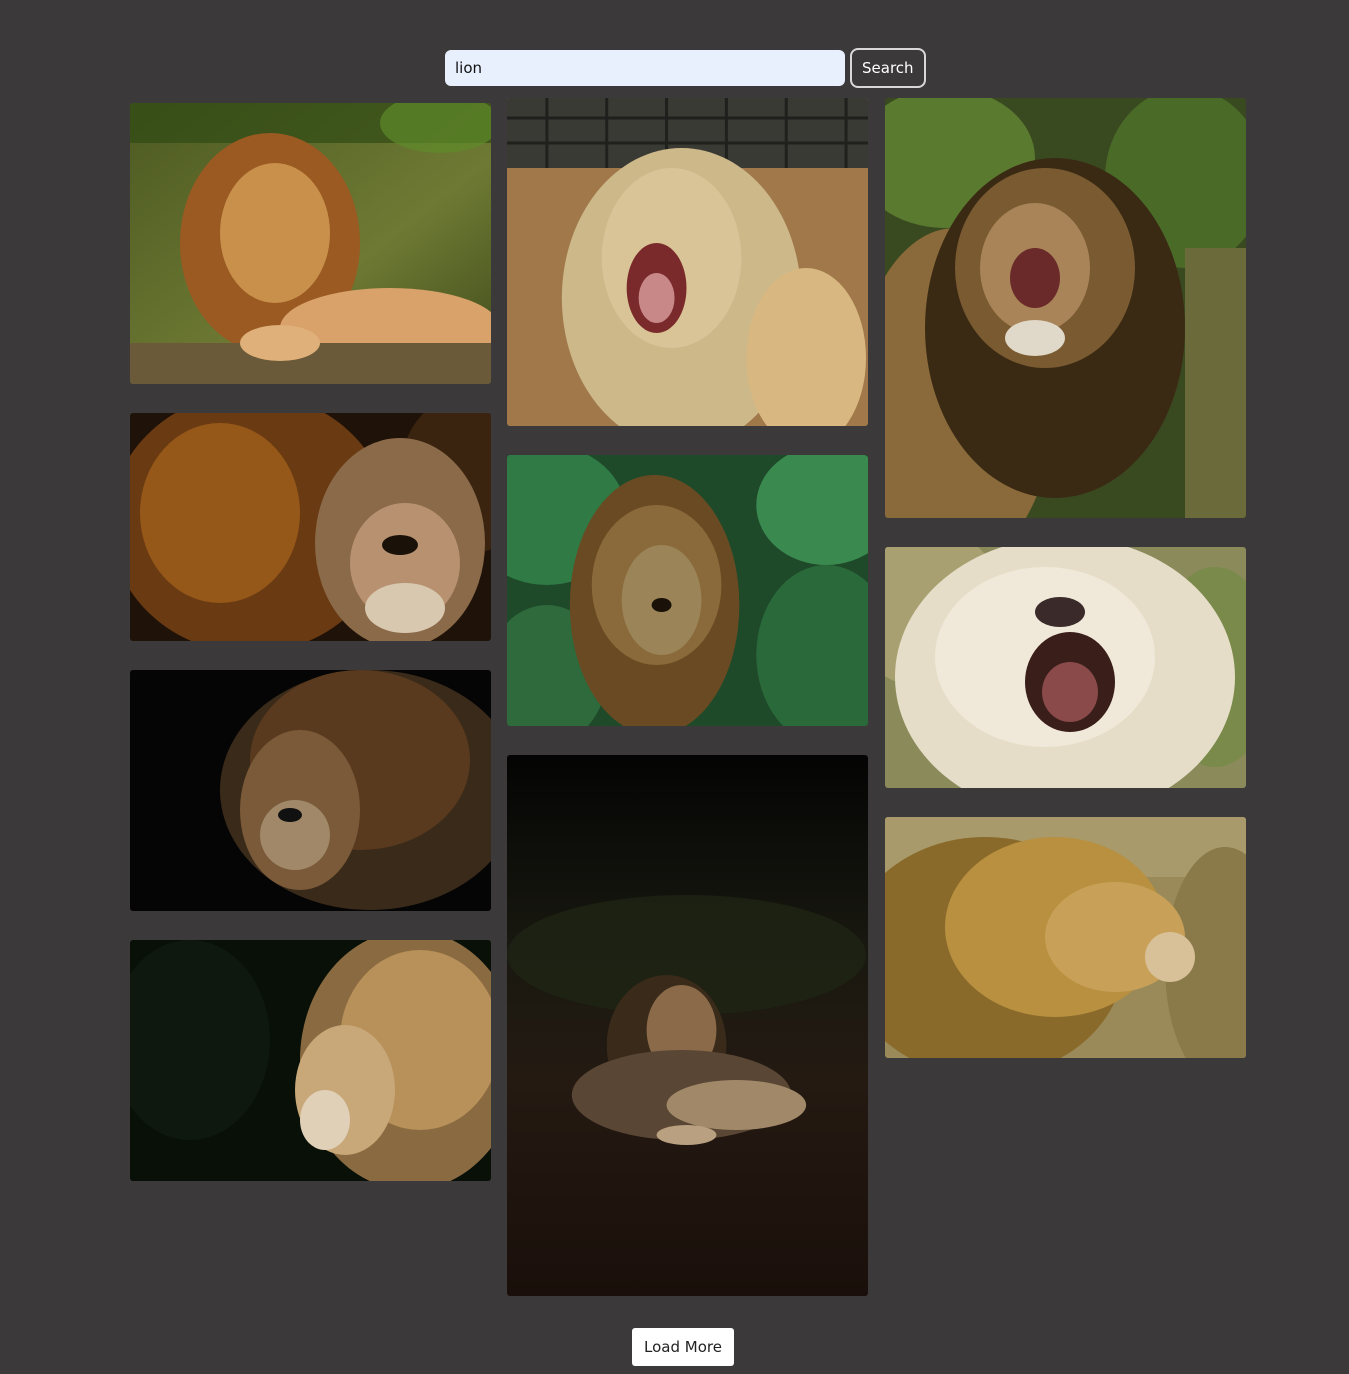  I want to click on photo-lion-profile-dark, so click(310, 1060).